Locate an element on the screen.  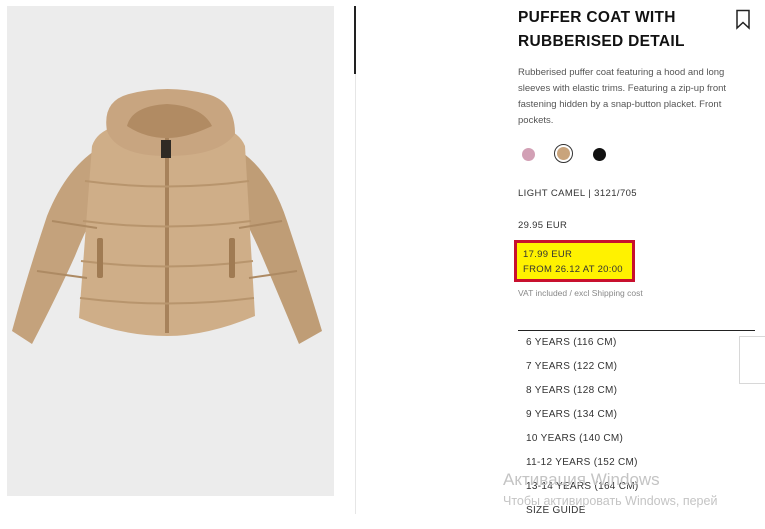
color-swatch-black is located at coordinates (599, 154).